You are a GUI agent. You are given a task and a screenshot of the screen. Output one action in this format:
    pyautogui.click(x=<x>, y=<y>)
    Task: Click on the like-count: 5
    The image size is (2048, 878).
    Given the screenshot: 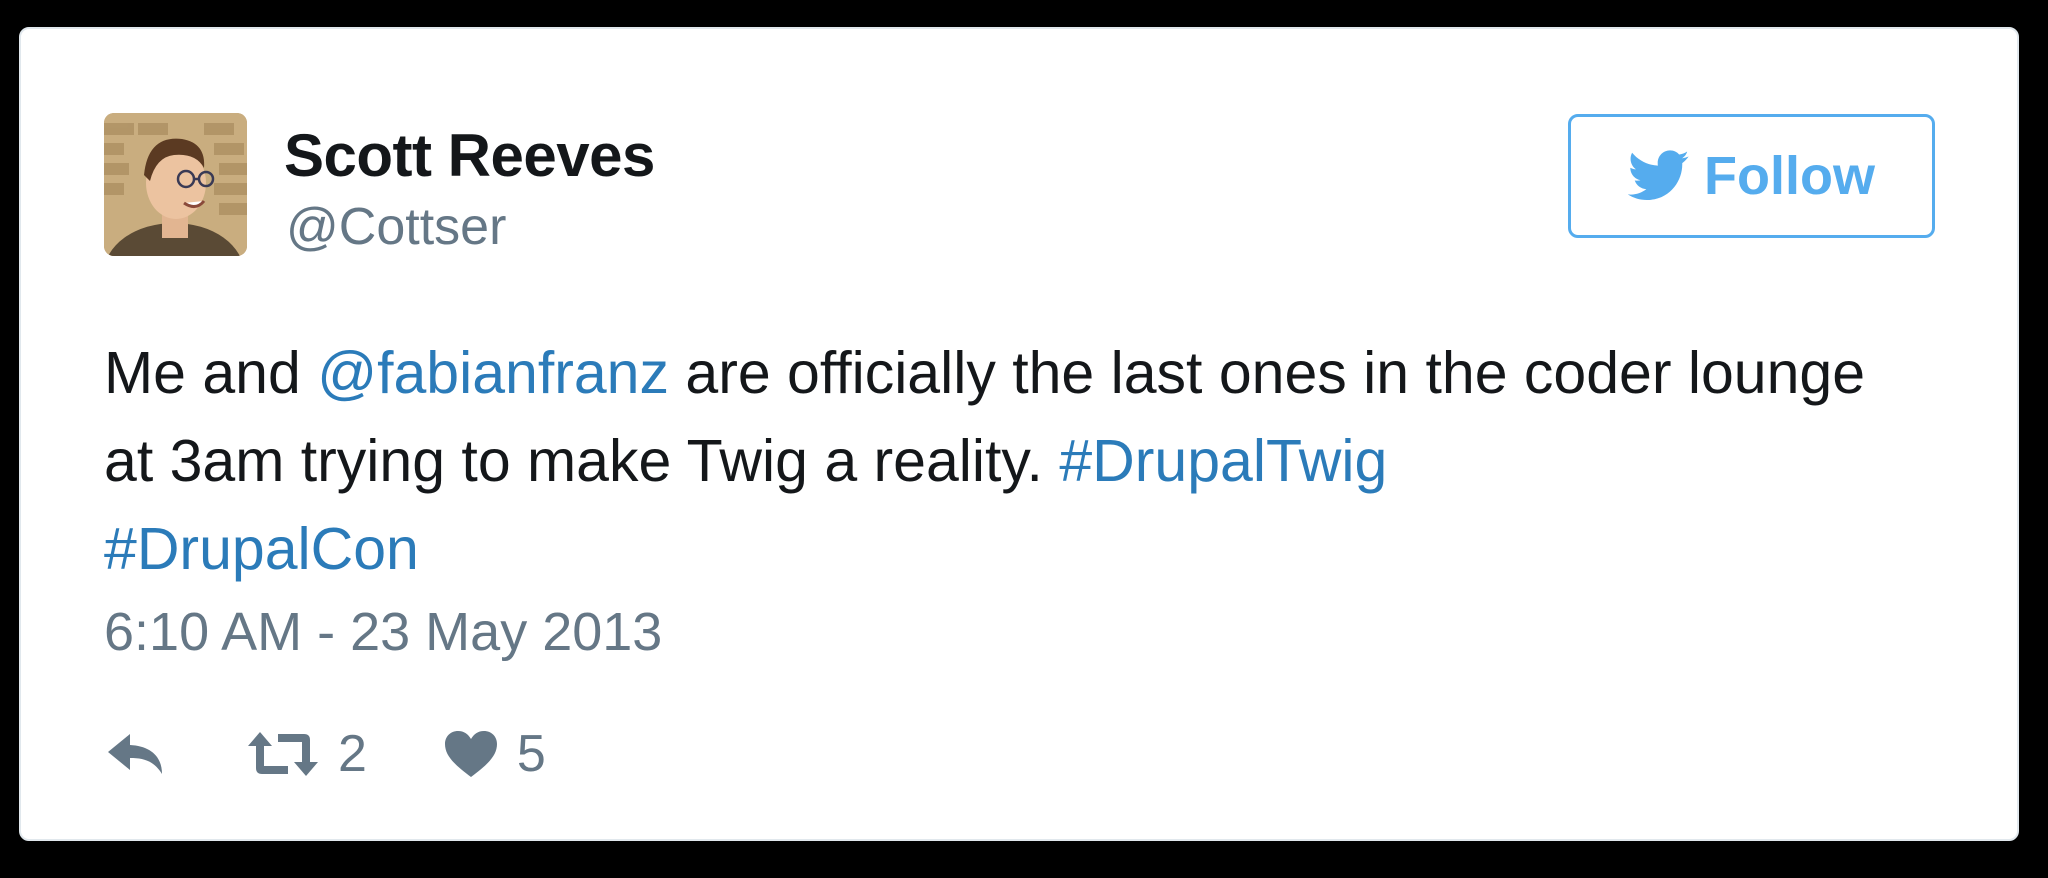 What is the action you would take?
    pyautogui.click(x=531, y=754)
    